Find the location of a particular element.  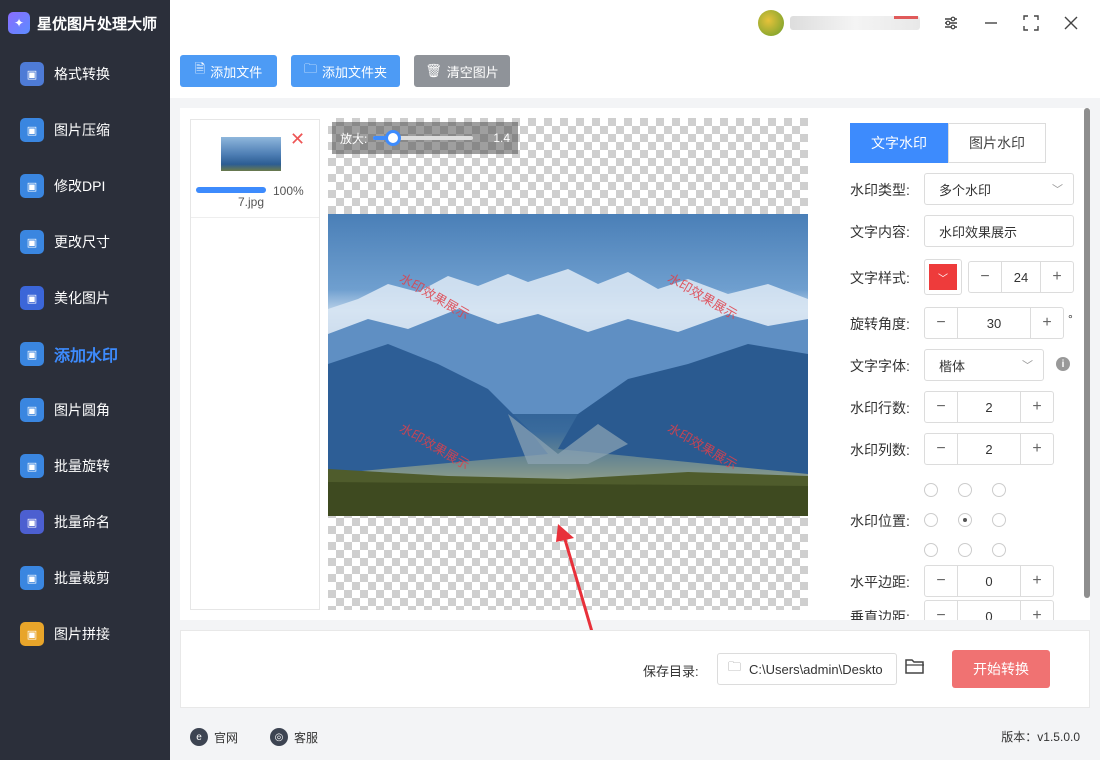

app-logo-icon: ✦ is located at coordinates (19, 23).